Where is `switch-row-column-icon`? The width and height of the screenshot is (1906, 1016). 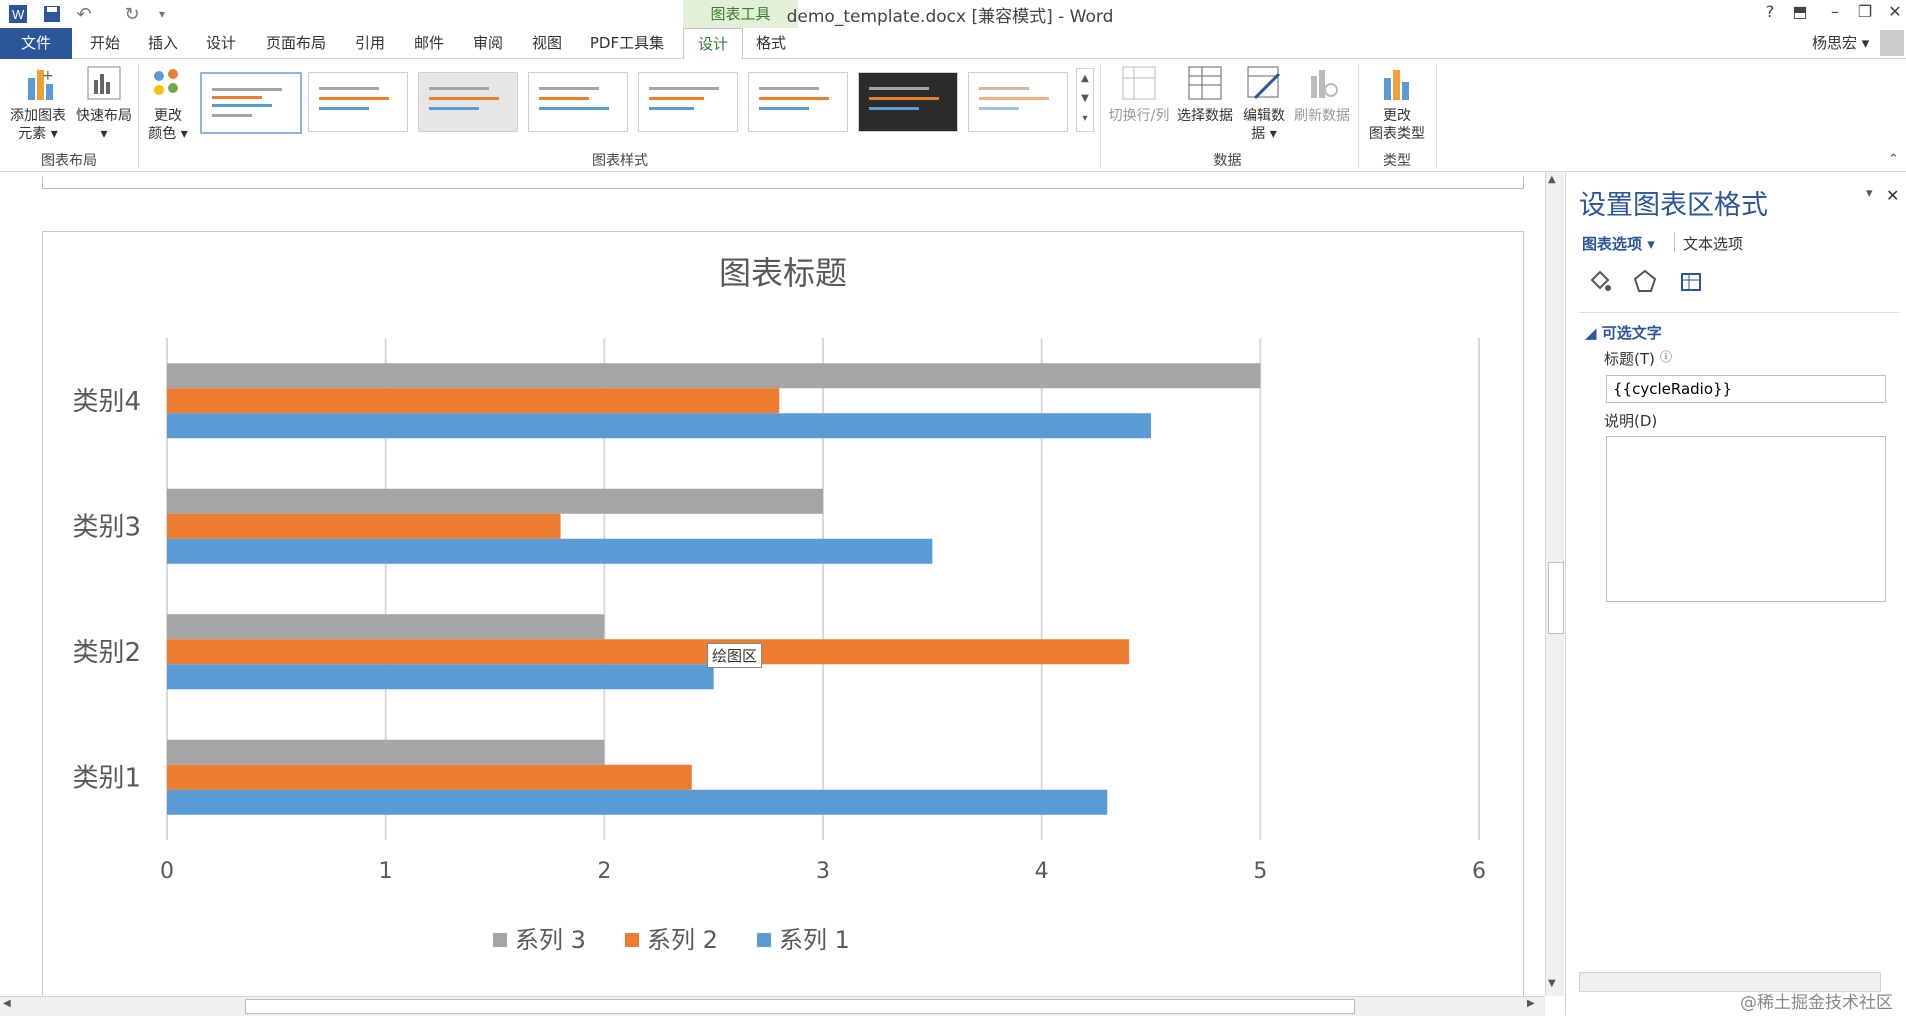 switch-row-column-icon is located at coordinates (1139, 83).